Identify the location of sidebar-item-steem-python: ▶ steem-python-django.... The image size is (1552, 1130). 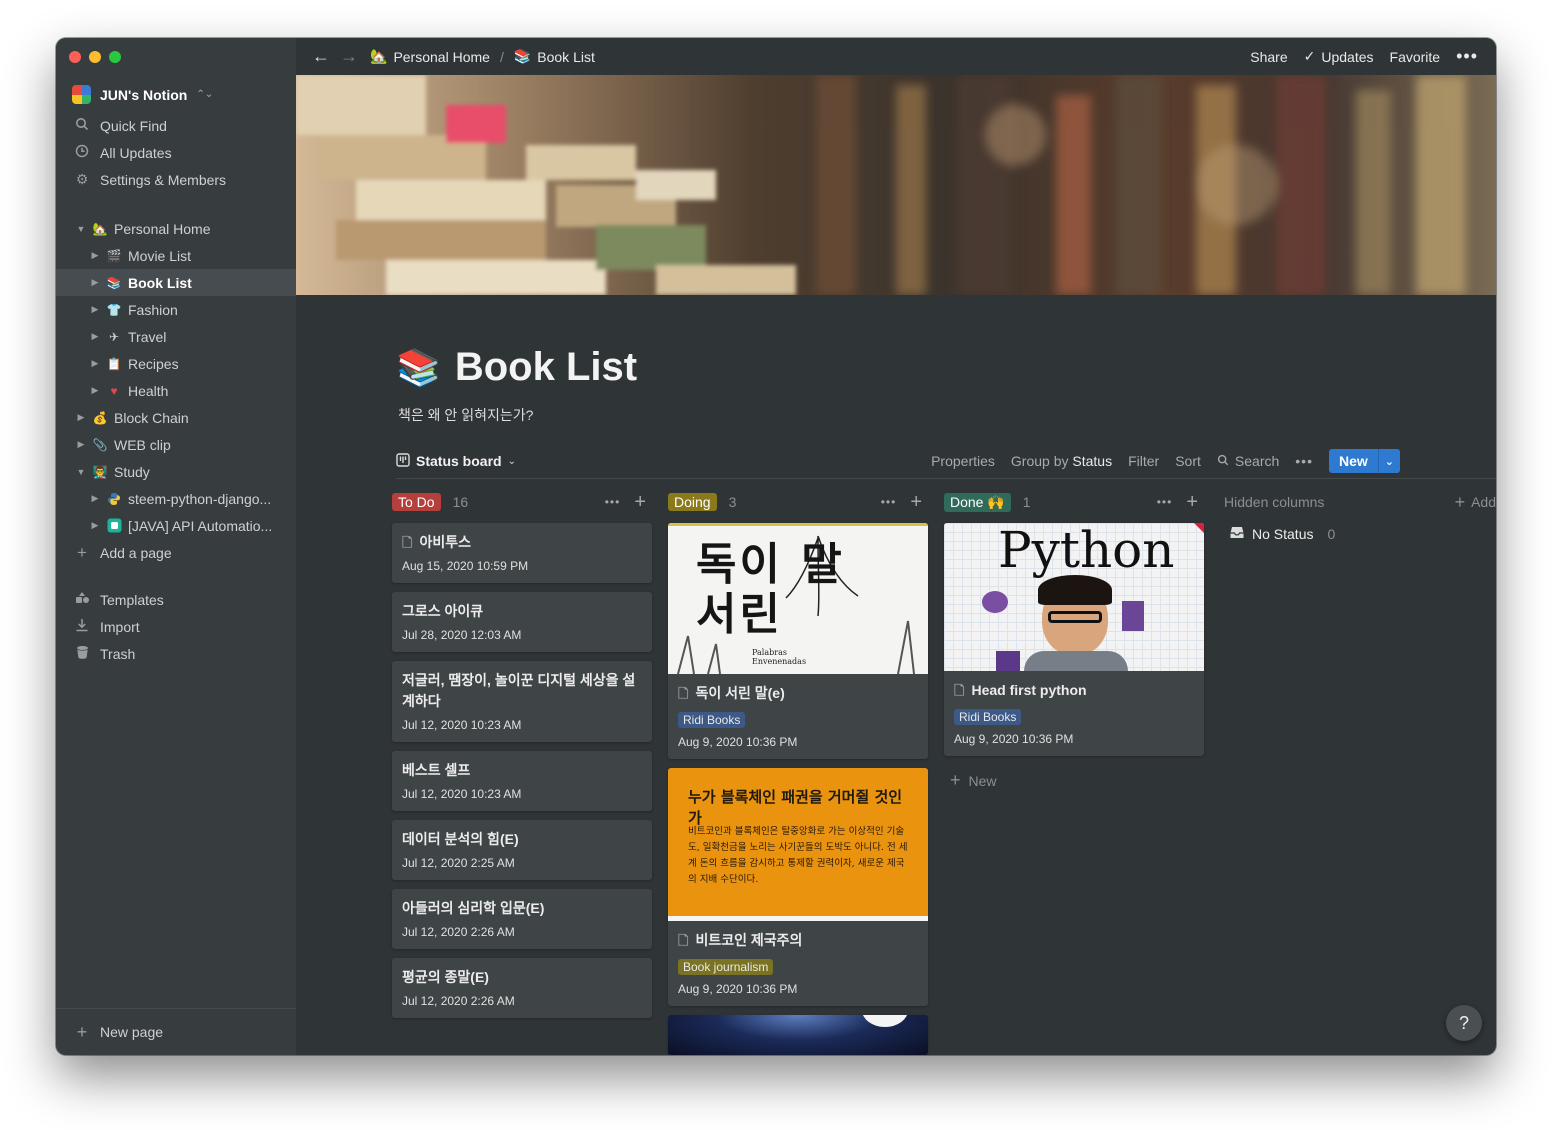
(176, 498).